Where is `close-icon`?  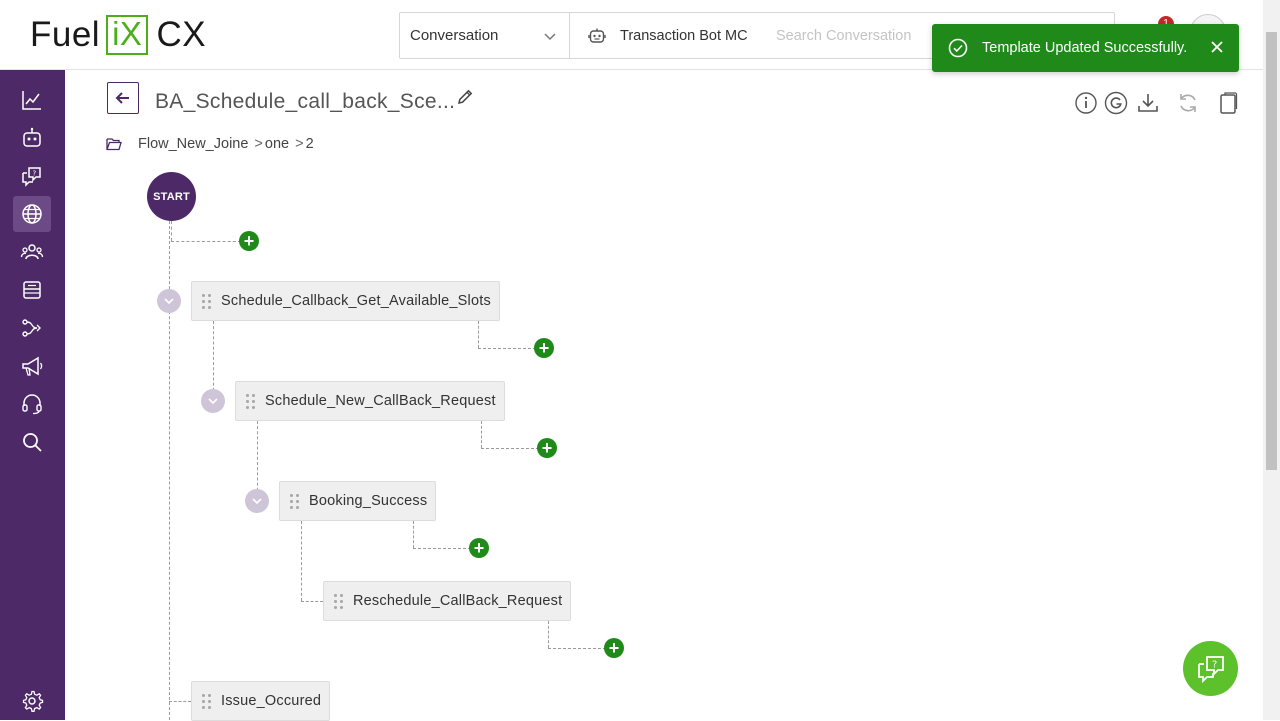
close-icon is located at coordinates (1217, 47).